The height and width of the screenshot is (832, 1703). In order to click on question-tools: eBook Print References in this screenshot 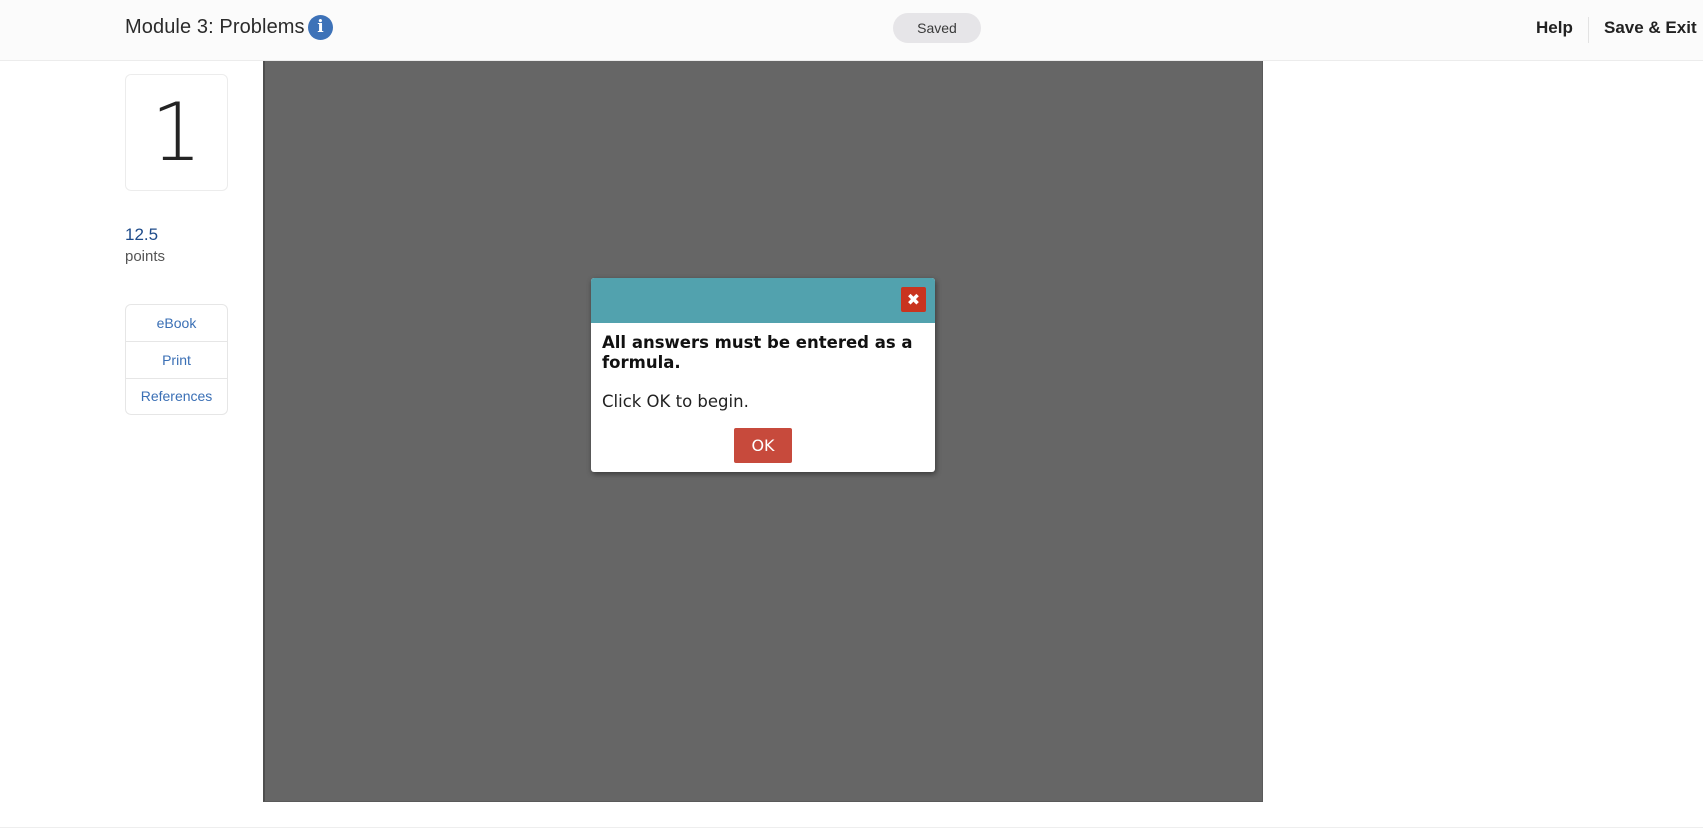, I will do `click(176, 359)`.